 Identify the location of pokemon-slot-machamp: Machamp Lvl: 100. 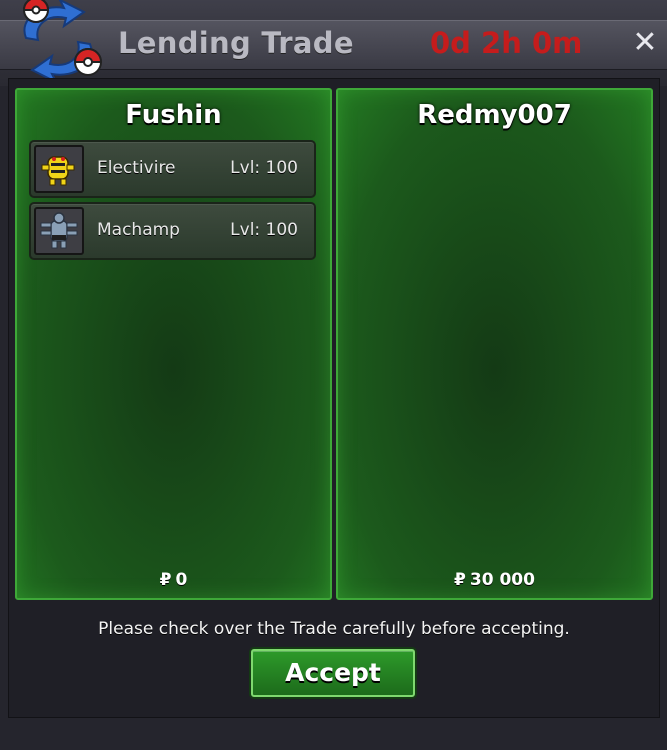
(172, 231).